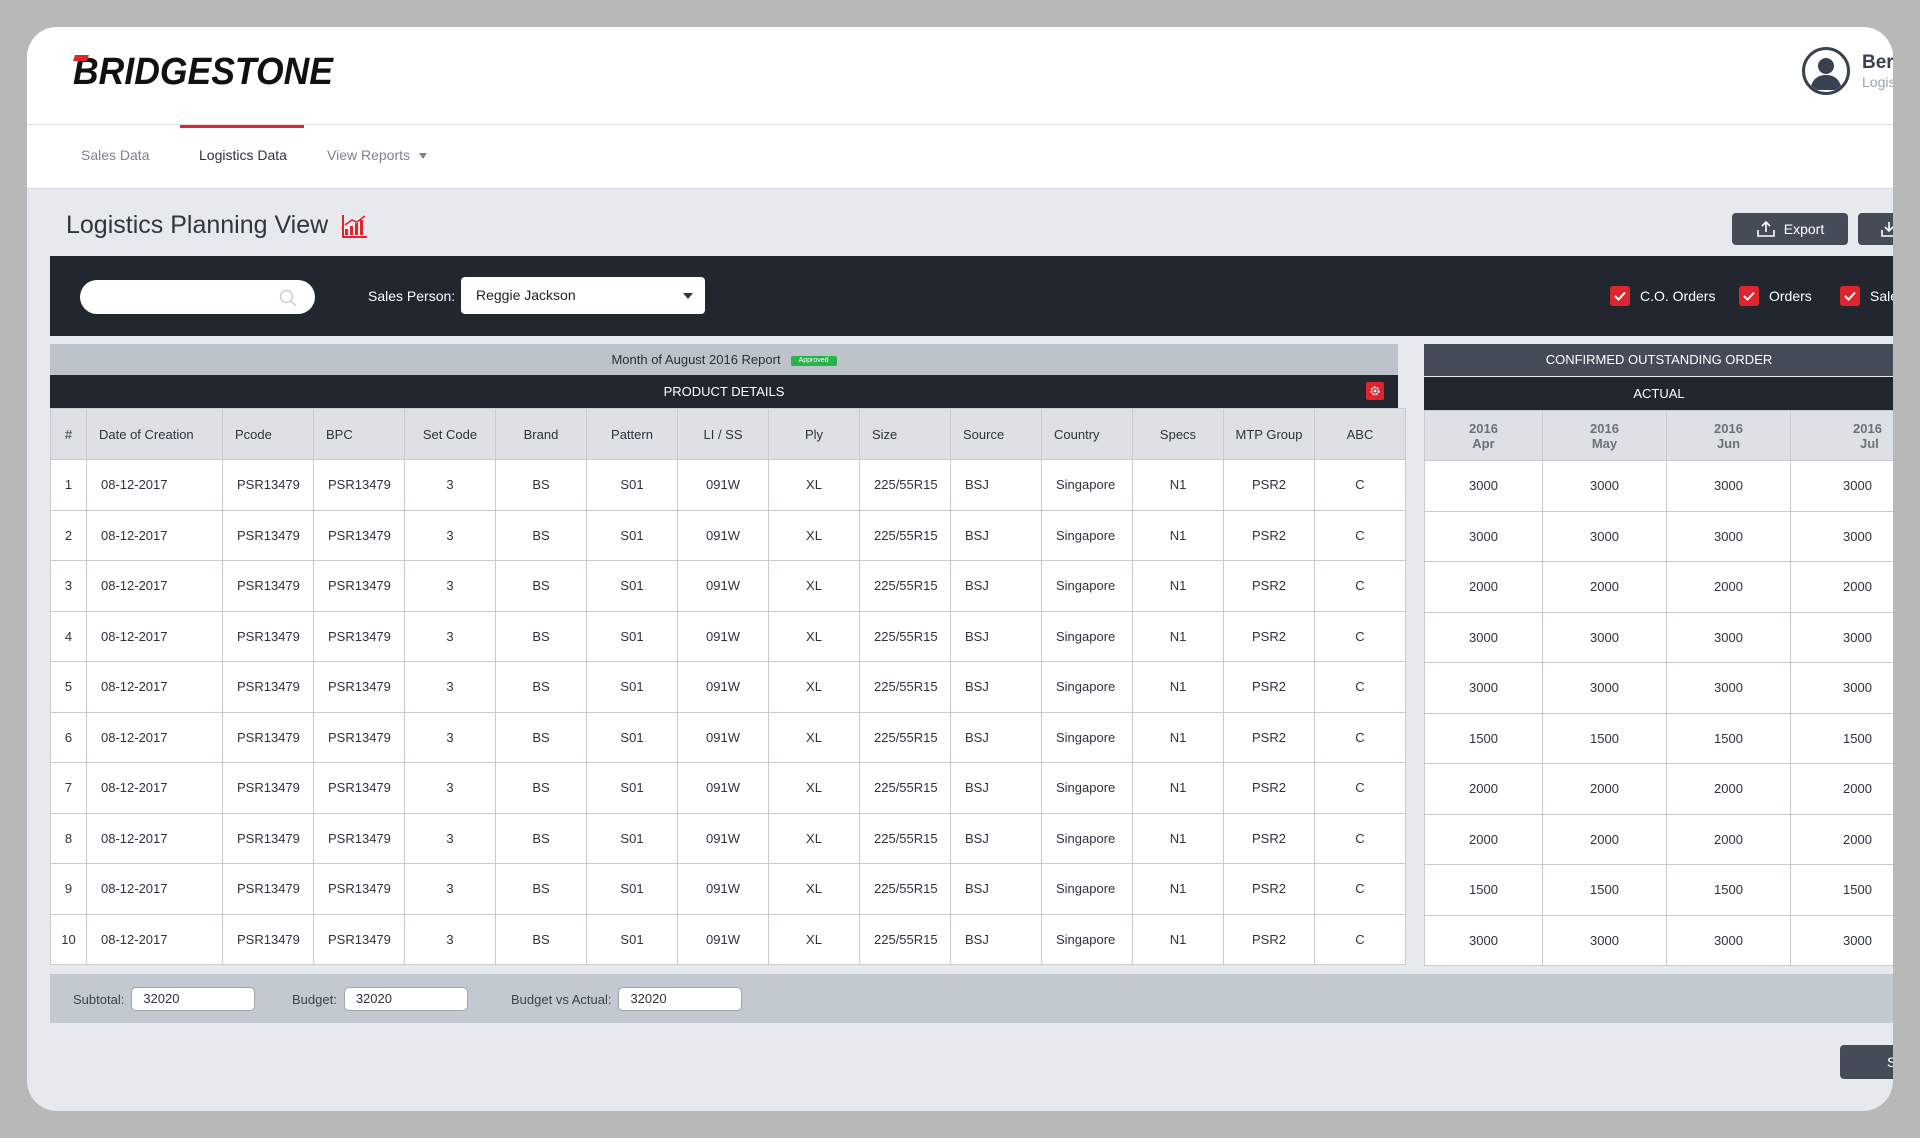 The height and width of the screenshot is (1138, 1920). I want to click on column-header: Brand, so click(541, 434).